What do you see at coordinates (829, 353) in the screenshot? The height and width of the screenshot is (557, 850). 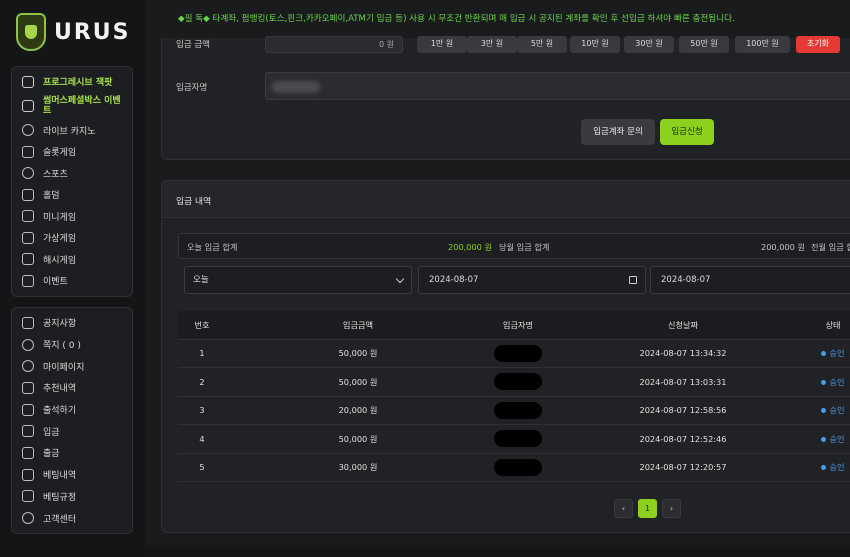 I see `cell-status: 승인` at bounding box center [829, 353].